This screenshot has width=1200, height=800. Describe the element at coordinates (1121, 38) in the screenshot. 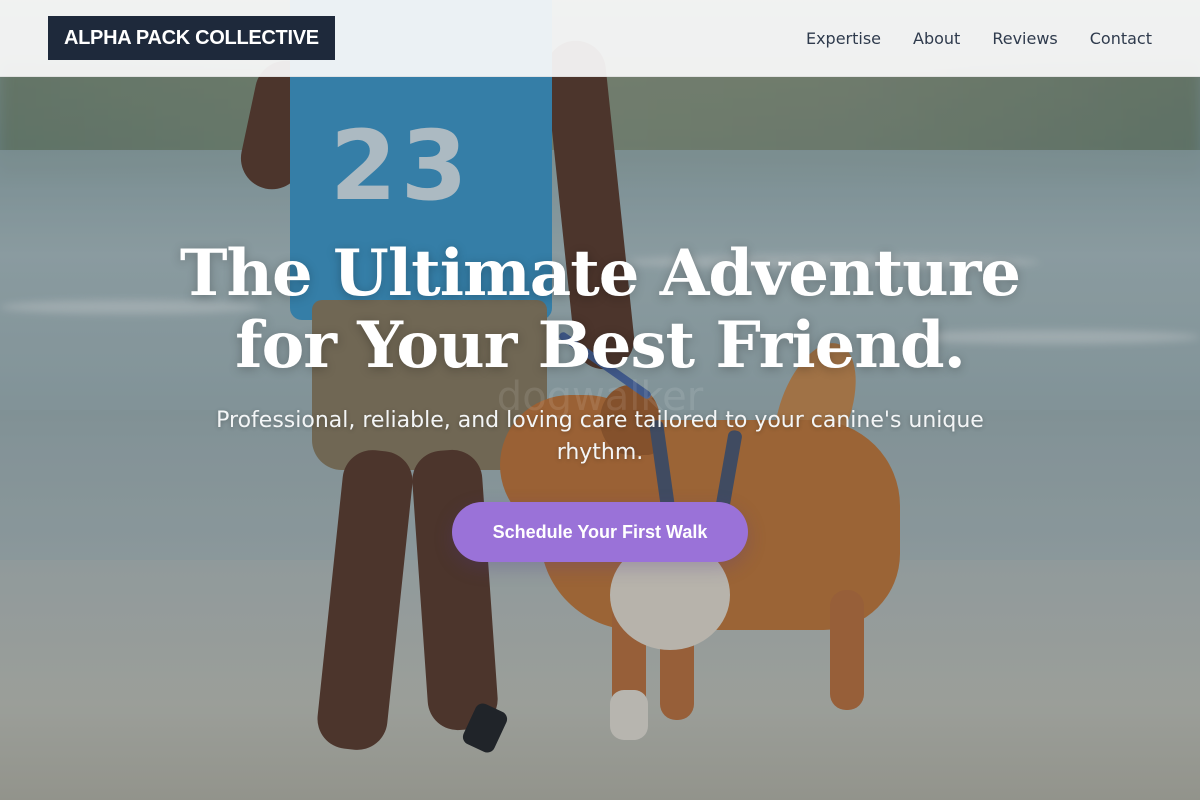

I see `nav-link-contact: Contact` at that location.